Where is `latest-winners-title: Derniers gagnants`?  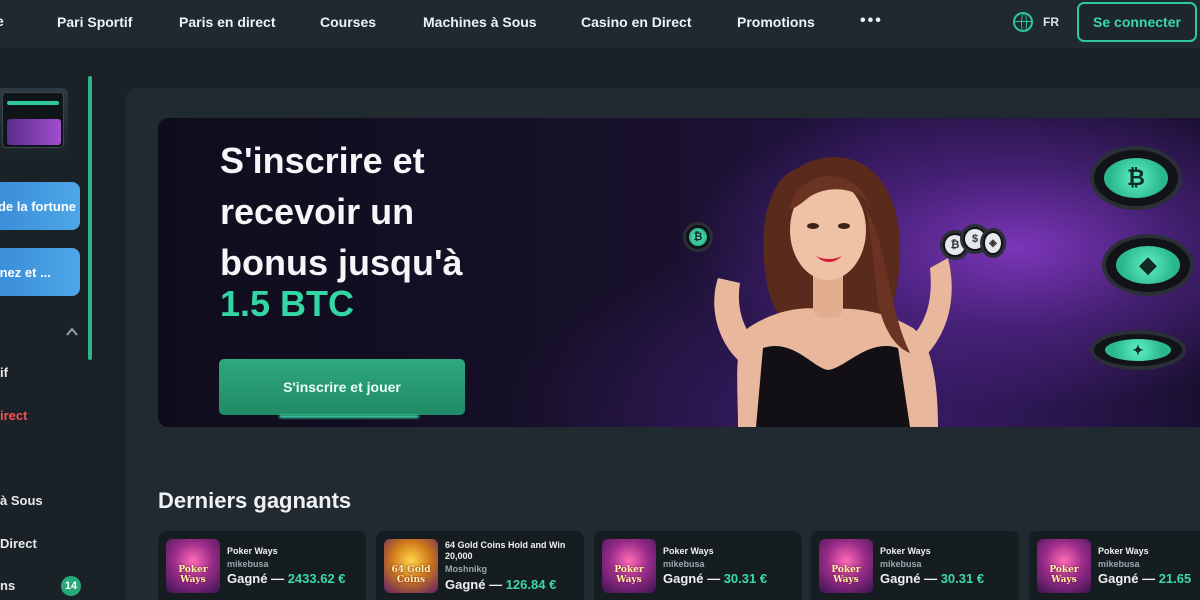
latest-winners-title: Derniers gagnants is located at coordinates (255, 500).